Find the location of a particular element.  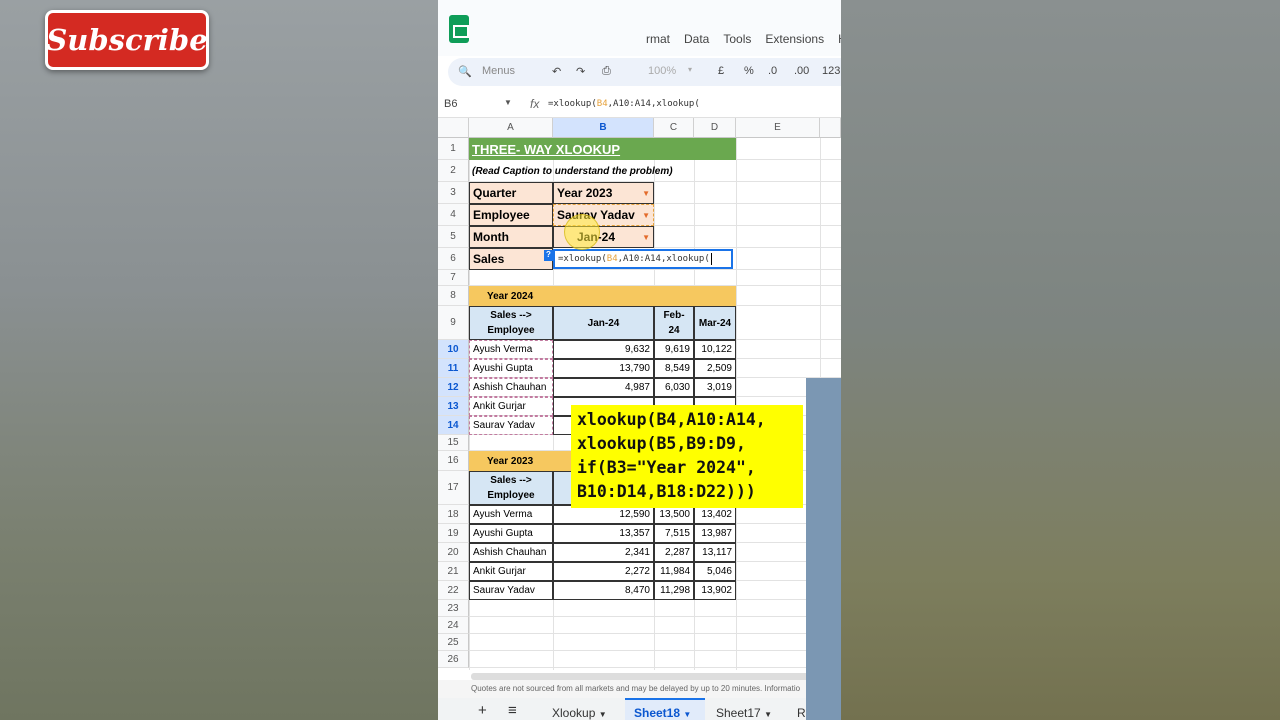

sheet-title: THREE- WAY XLOOKUP is located at coordinates (602, 149).